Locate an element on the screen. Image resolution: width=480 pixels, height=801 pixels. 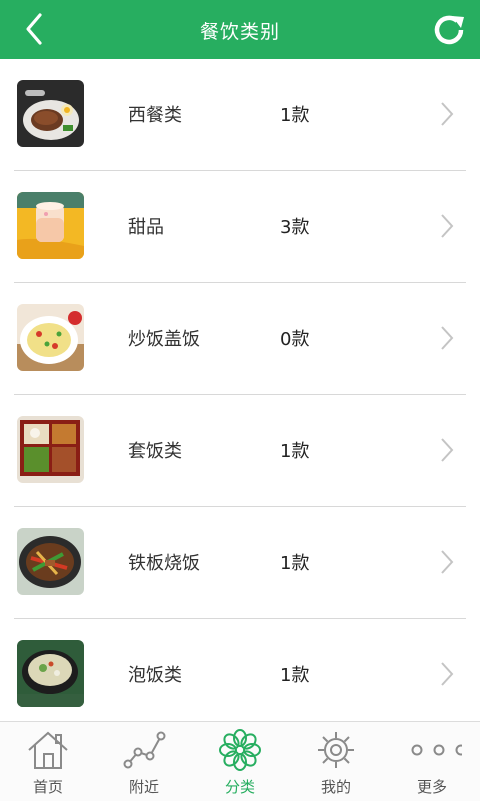
tab-label: 首页 is located at coordinates (47, 787).